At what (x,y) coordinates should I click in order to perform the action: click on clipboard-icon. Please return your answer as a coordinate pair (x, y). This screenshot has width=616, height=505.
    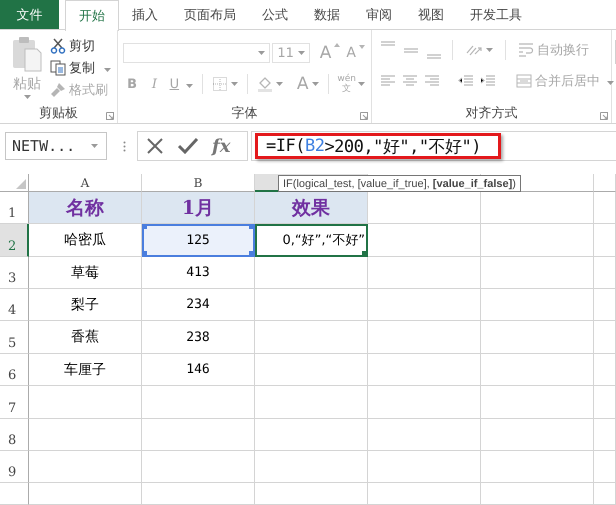
    Looking at the image, I should click on (27, 54).